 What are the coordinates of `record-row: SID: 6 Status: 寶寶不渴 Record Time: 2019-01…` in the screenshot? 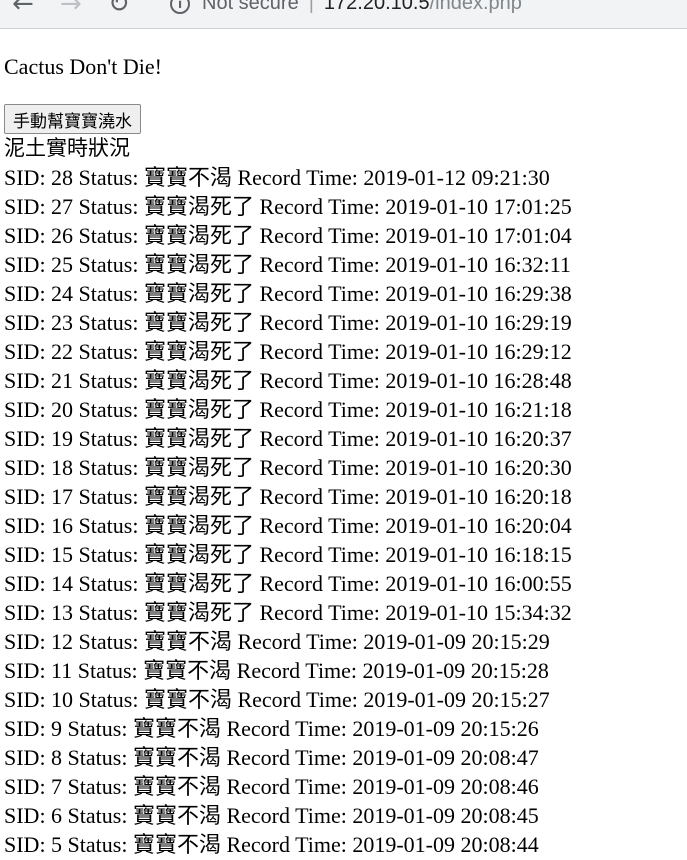 It's located at (271, 815).